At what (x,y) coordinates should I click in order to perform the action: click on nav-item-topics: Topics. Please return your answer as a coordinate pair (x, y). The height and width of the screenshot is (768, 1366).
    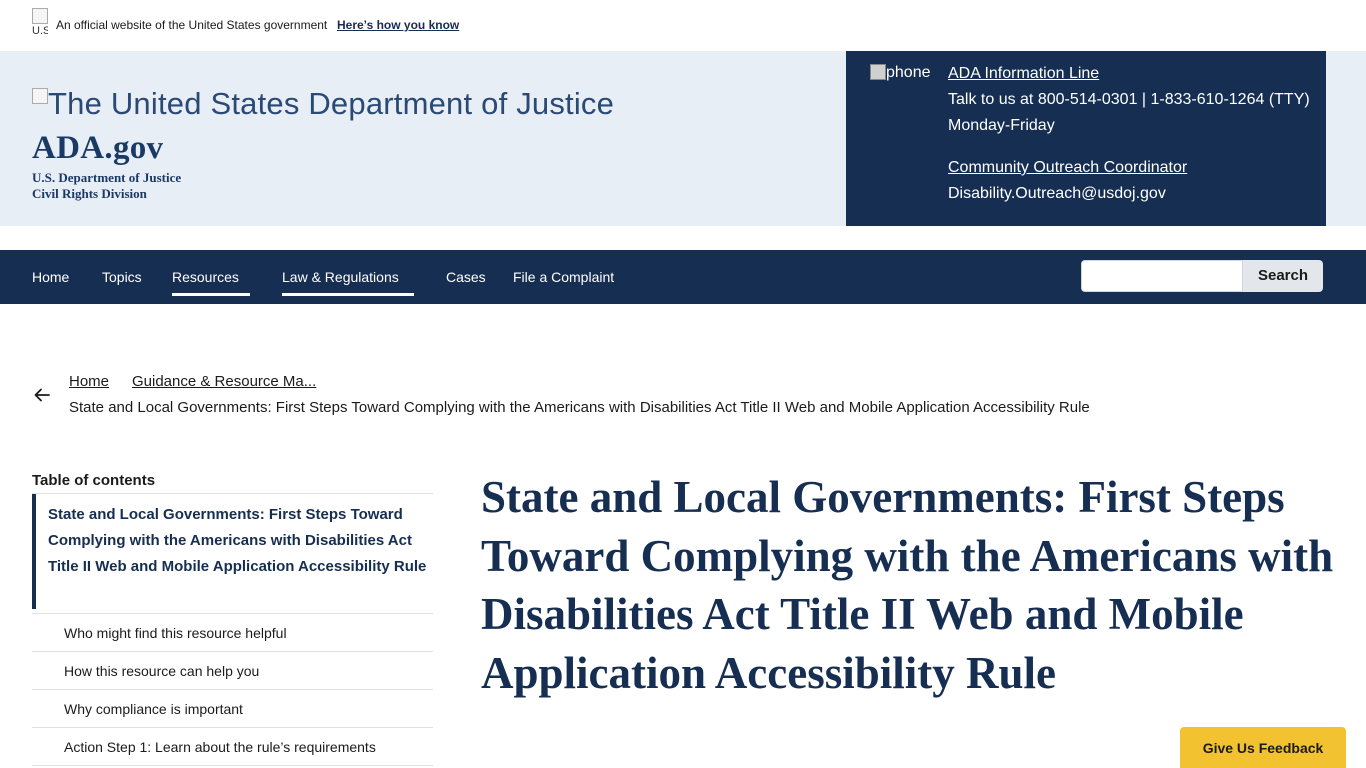
    Looking at the image, I should click on (122, 277).